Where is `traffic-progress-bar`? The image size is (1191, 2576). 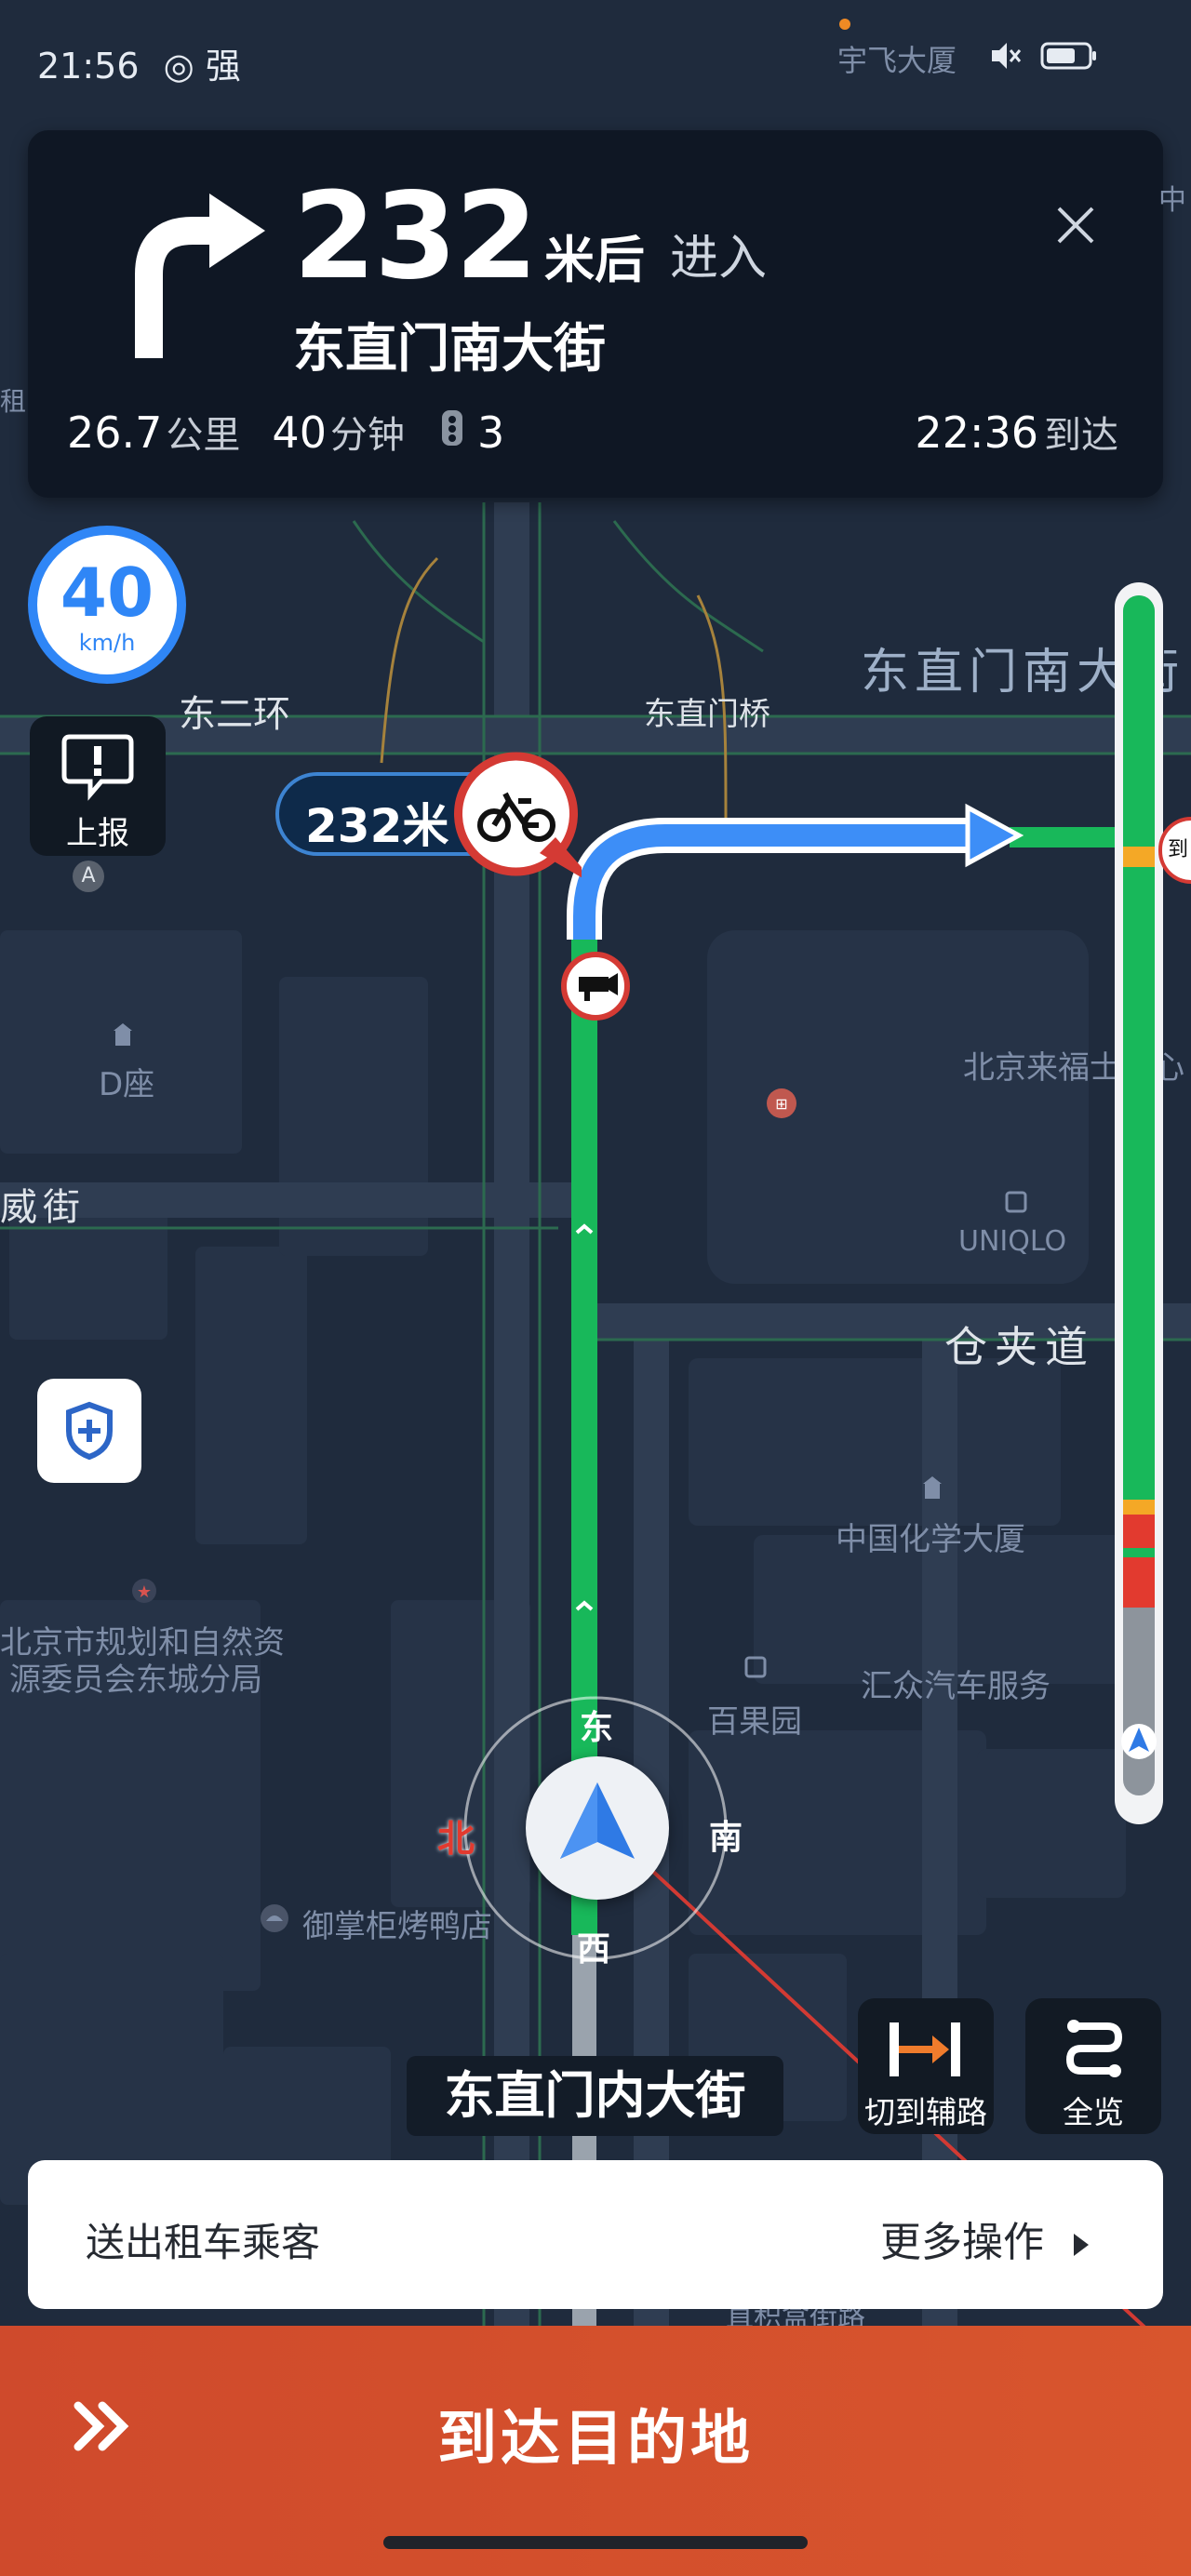
traffic-progress-bar is located at coordinates (1139, 1203).